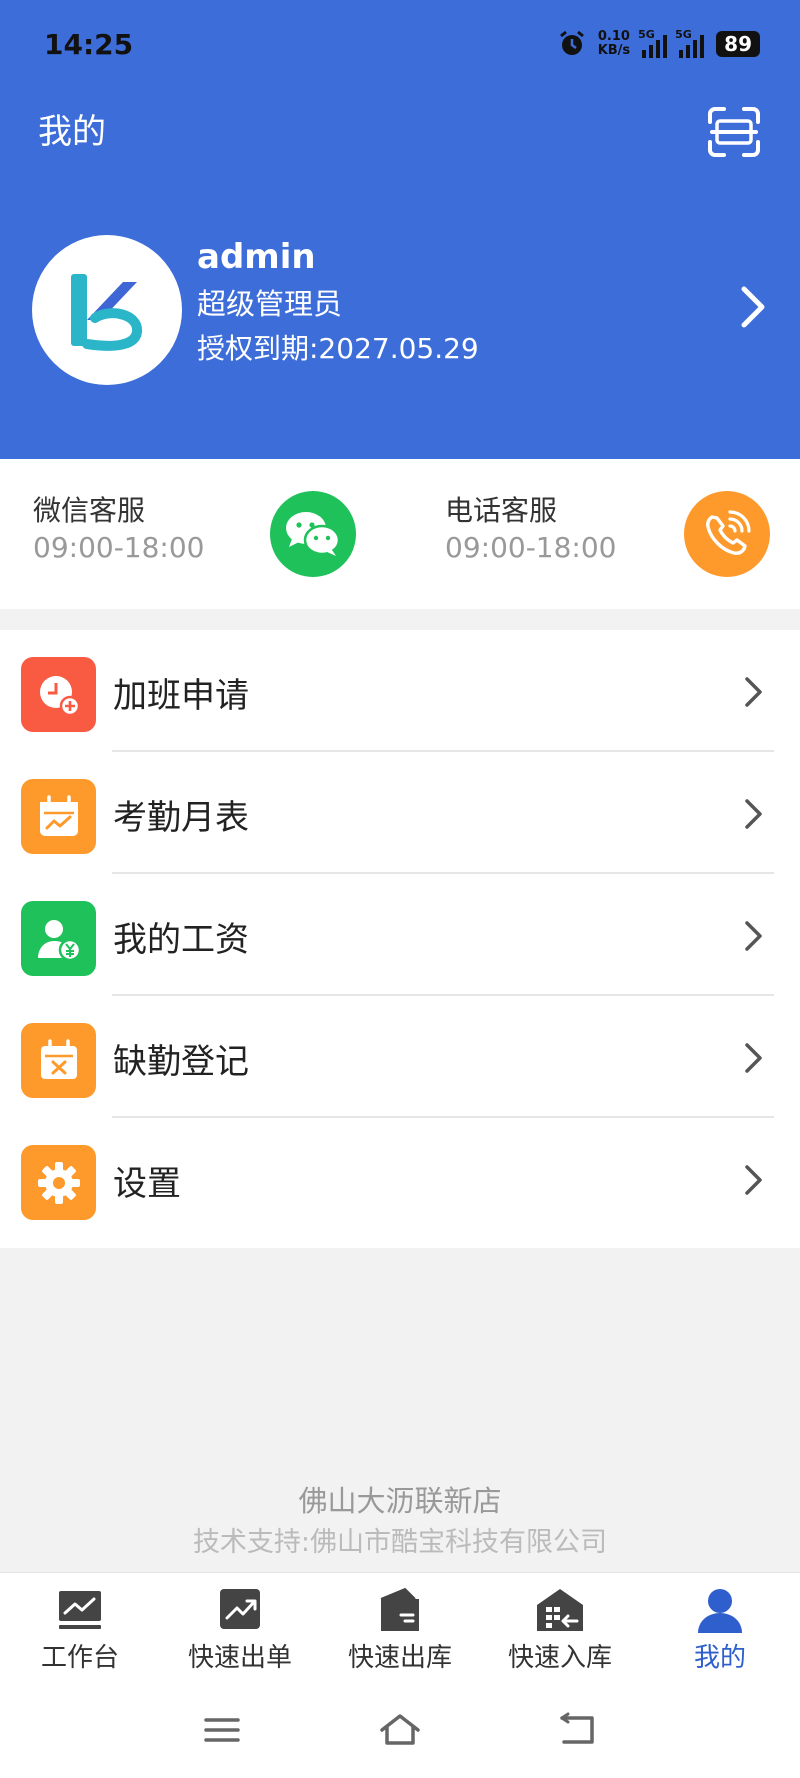  What do you see at coordinates (80, 1610) in the screenshot?
I see `dashboard-icon` at bounding box center [80, 1610].